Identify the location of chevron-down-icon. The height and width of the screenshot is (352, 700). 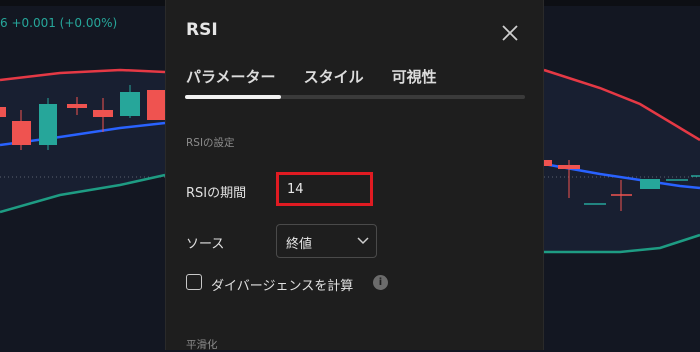
(363, 241).